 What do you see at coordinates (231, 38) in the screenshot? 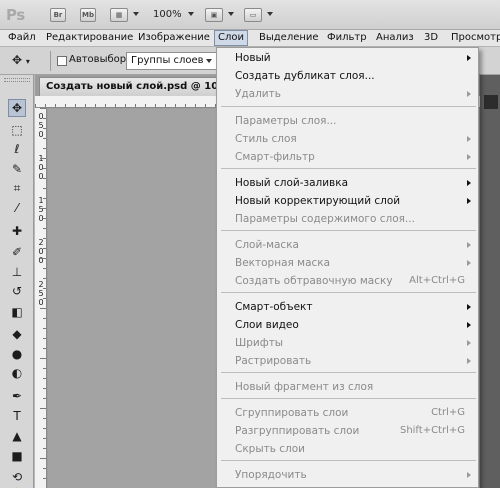
I see `menu-layer: Слои` at bounding box center [231, 38].